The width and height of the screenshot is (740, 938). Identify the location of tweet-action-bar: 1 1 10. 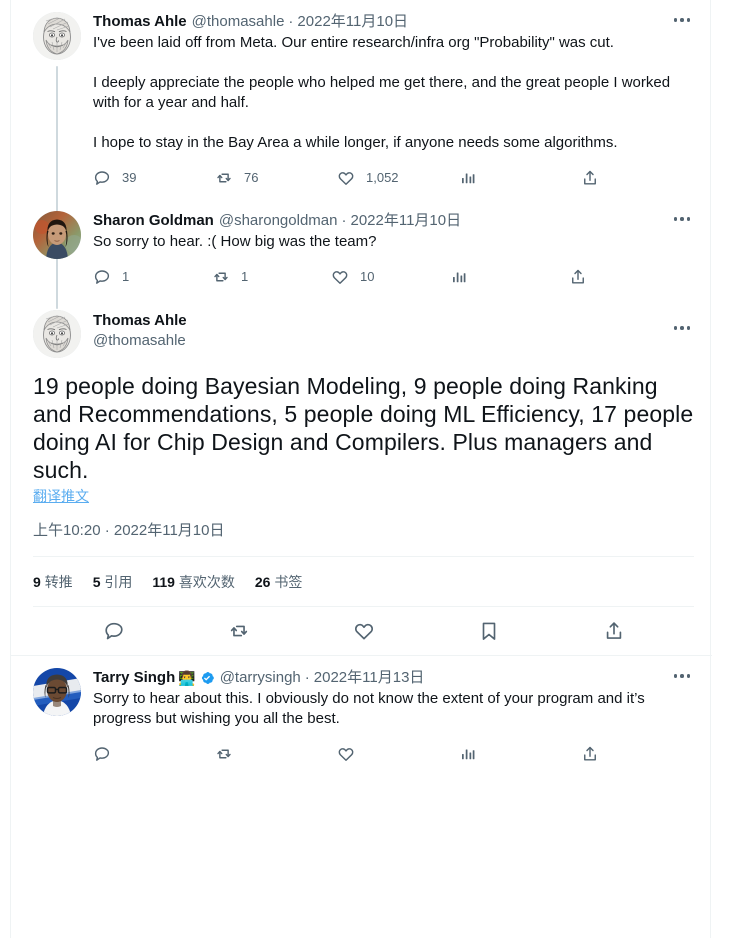
(338, 277).